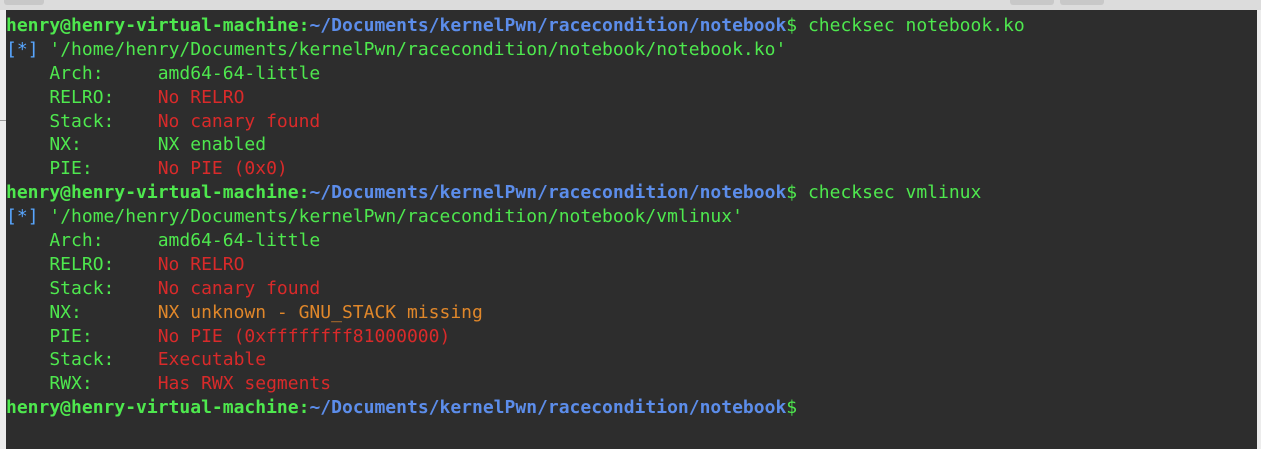 This screenshot has height=449, width=1261. I want to click on checksec-row: NX: NX enabled, so click(515, 145).